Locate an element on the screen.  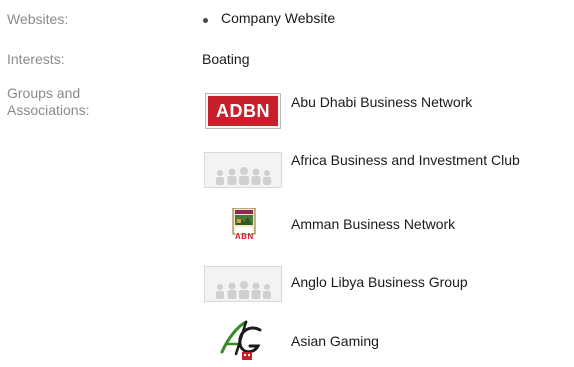
websites-label: Websites: is located at coordinates (38, 19).